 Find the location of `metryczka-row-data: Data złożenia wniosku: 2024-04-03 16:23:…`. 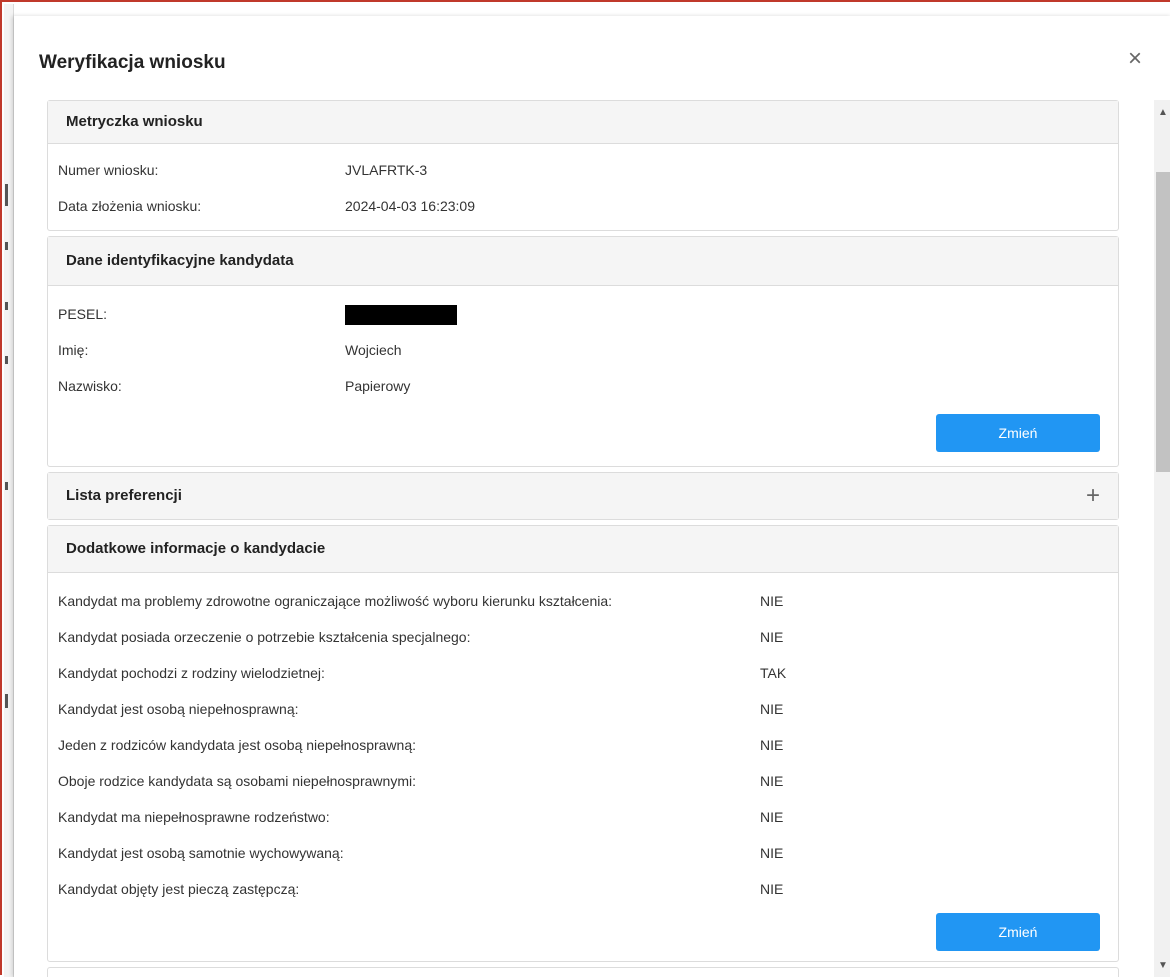

metryczka-row-data: Data złożenia wniosku: 2024-04-03 16:23:… is located at coordinates (583, 206).